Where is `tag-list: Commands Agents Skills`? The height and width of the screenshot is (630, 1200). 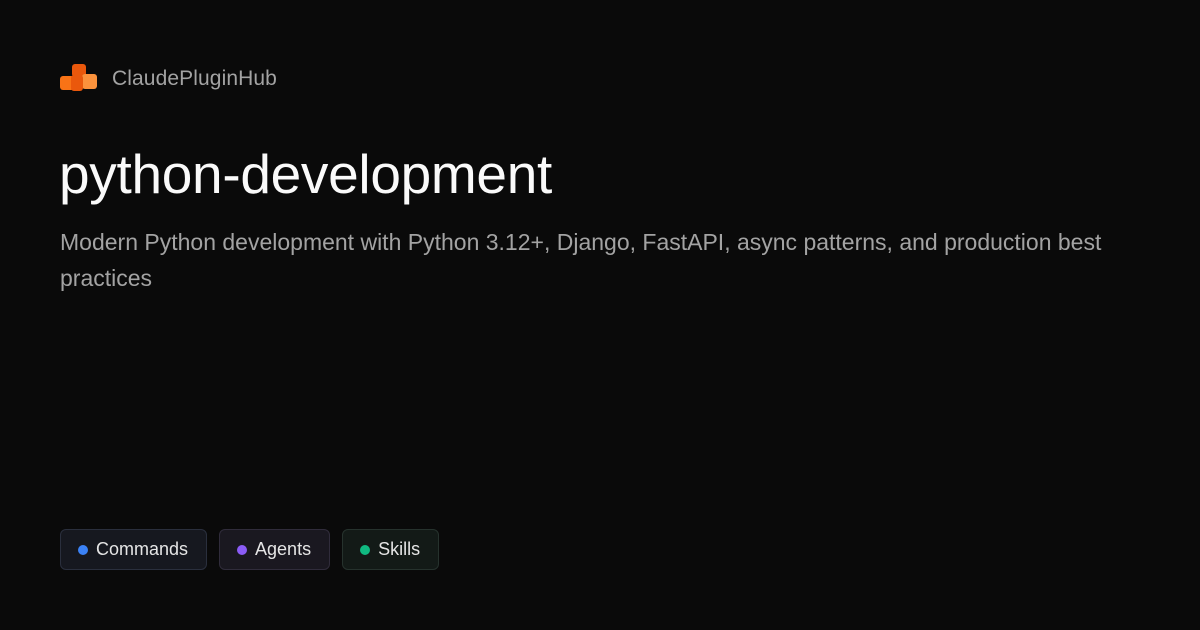
tag-list: Commands Agents Skills is located at coordinates (250, 549).